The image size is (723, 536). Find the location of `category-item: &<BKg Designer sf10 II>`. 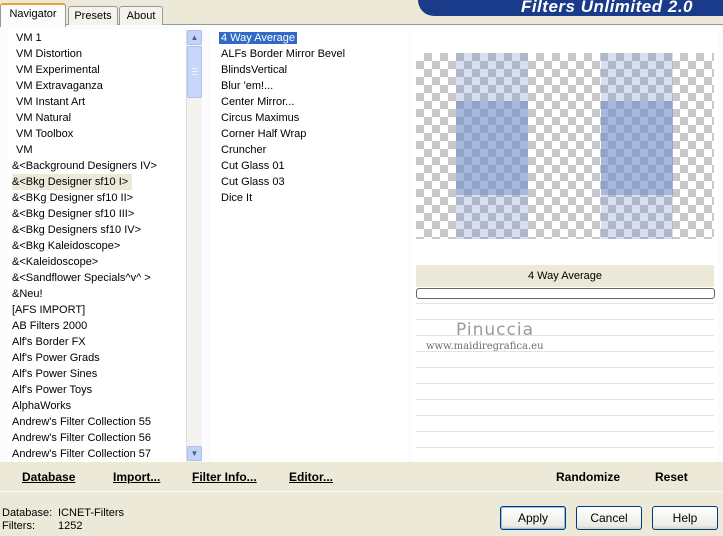

category-item: &<BKg Designer sf10 II> is located at coordinates (97, 198).